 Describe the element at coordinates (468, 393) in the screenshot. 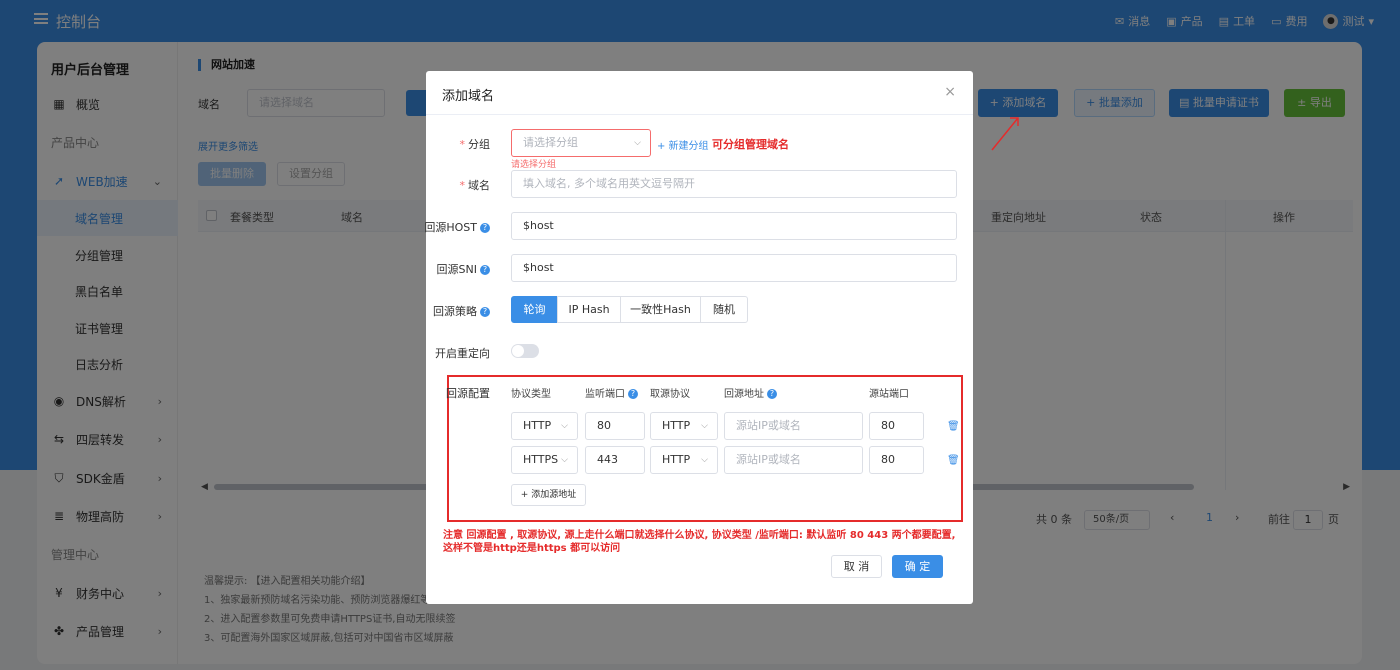

I see `origin-label: 回源配置` at that location.